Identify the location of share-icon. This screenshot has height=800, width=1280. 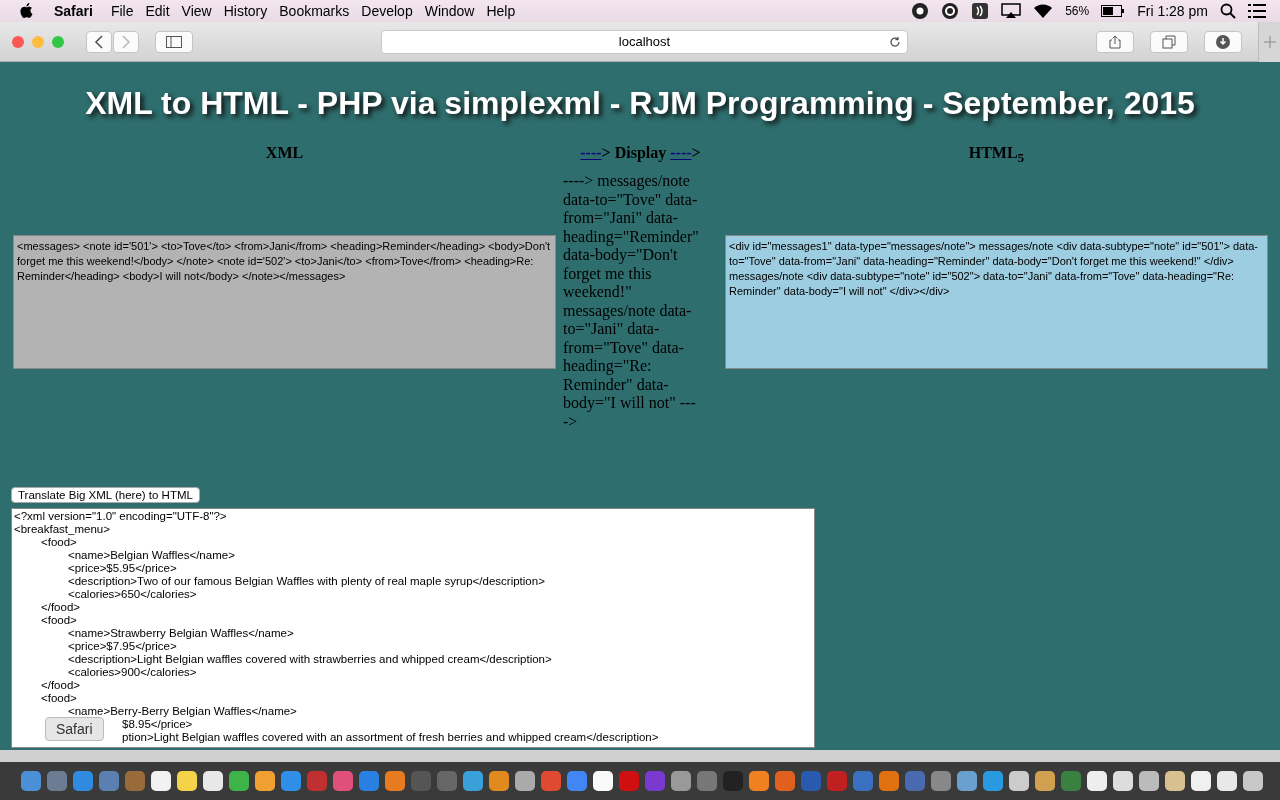
(1115, 41).